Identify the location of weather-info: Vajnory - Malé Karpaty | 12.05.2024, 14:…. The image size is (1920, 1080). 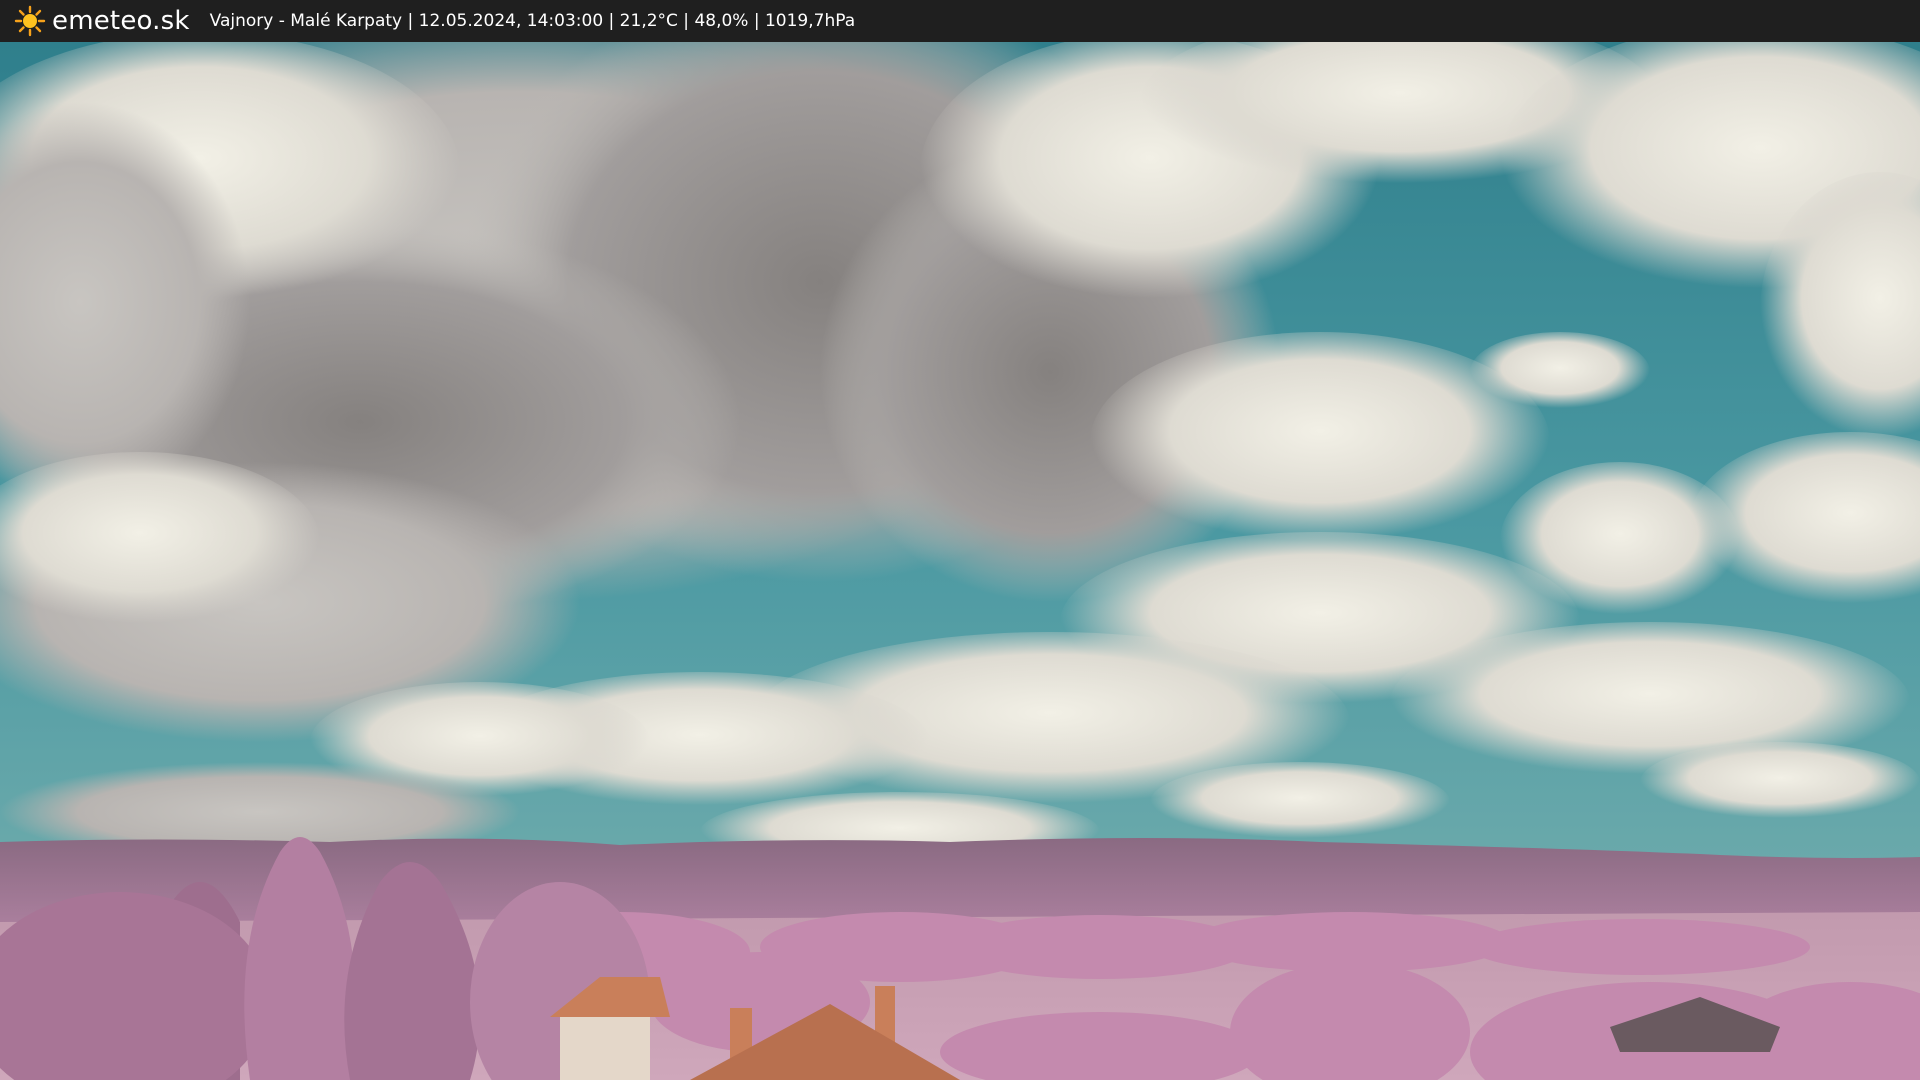
(532, 21).